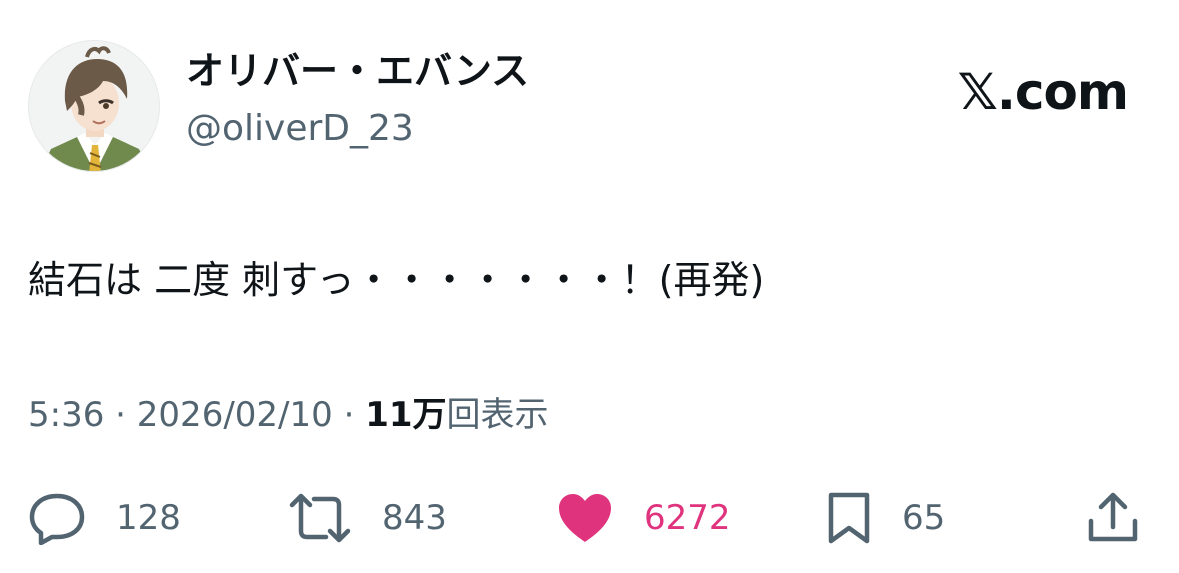  Describe the element at coordinates (497, 415) in the screenshot. I see `views-label: 回表示` at that location.